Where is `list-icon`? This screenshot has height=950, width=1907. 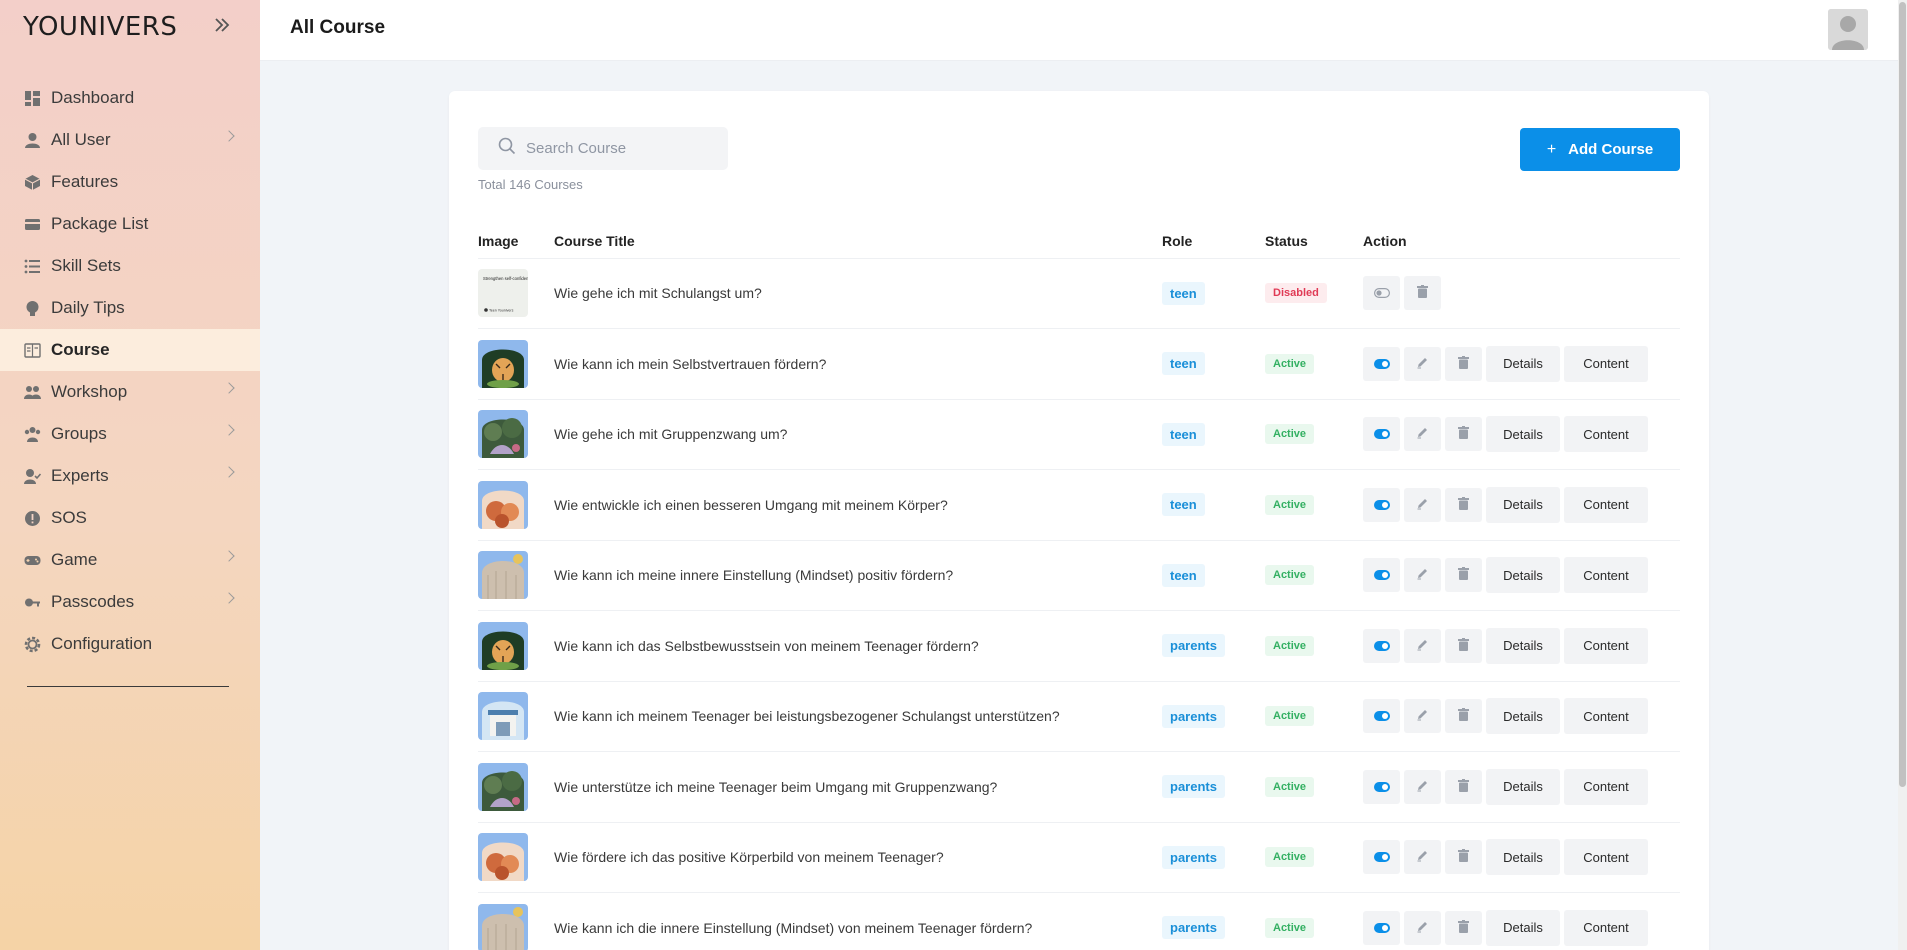 list-icon is located at coordinates (32, 266).